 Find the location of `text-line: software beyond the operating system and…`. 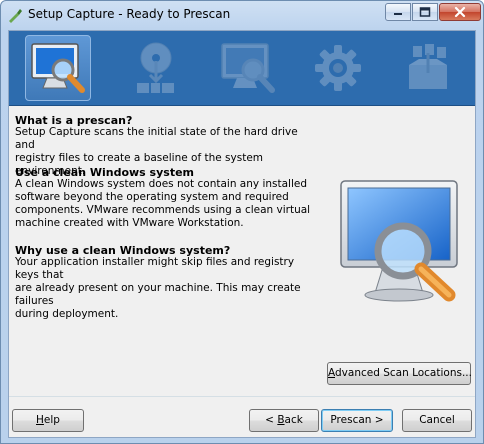

text-line: software beyond the operating system and… is located at coordinates (152, 197).